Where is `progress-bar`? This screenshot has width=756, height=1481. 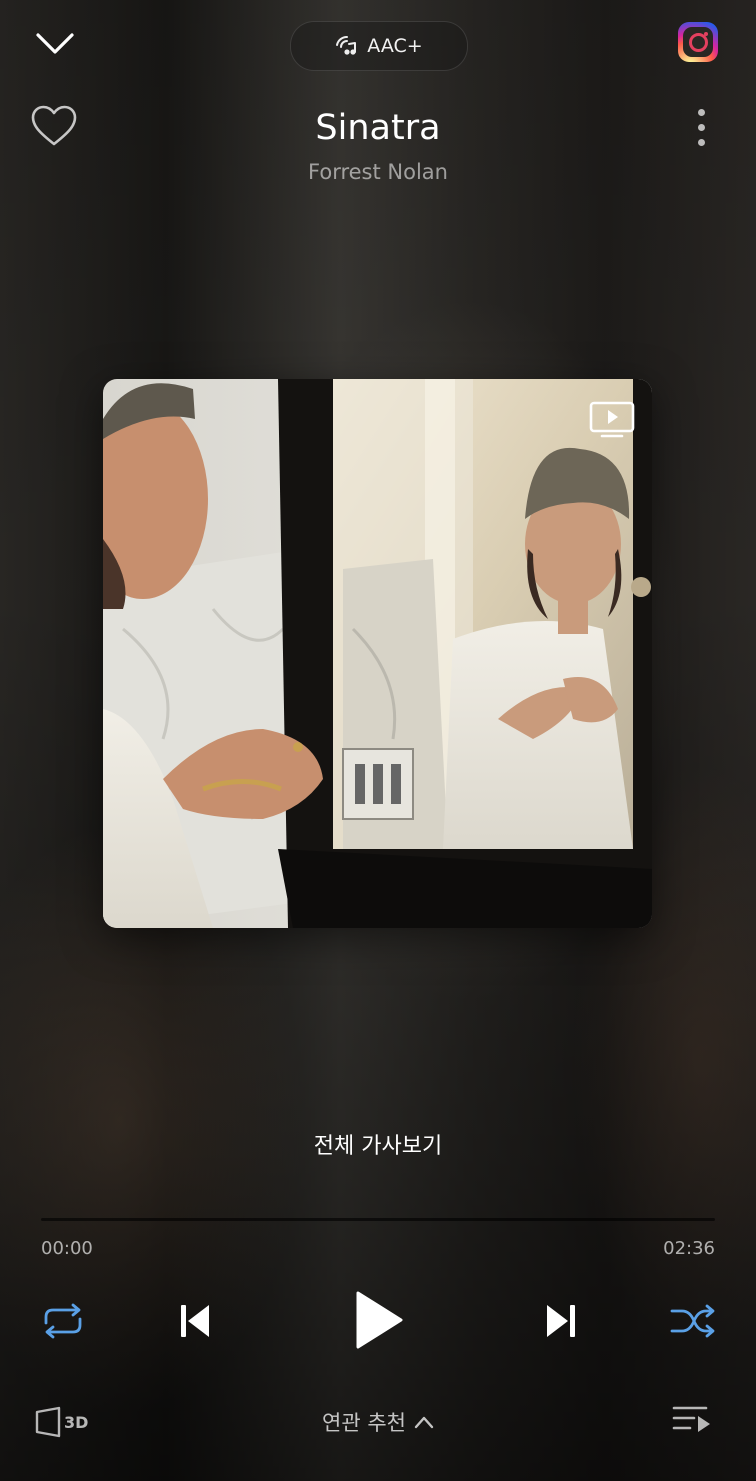
progress-bar is located at coordinates (378, 1219).